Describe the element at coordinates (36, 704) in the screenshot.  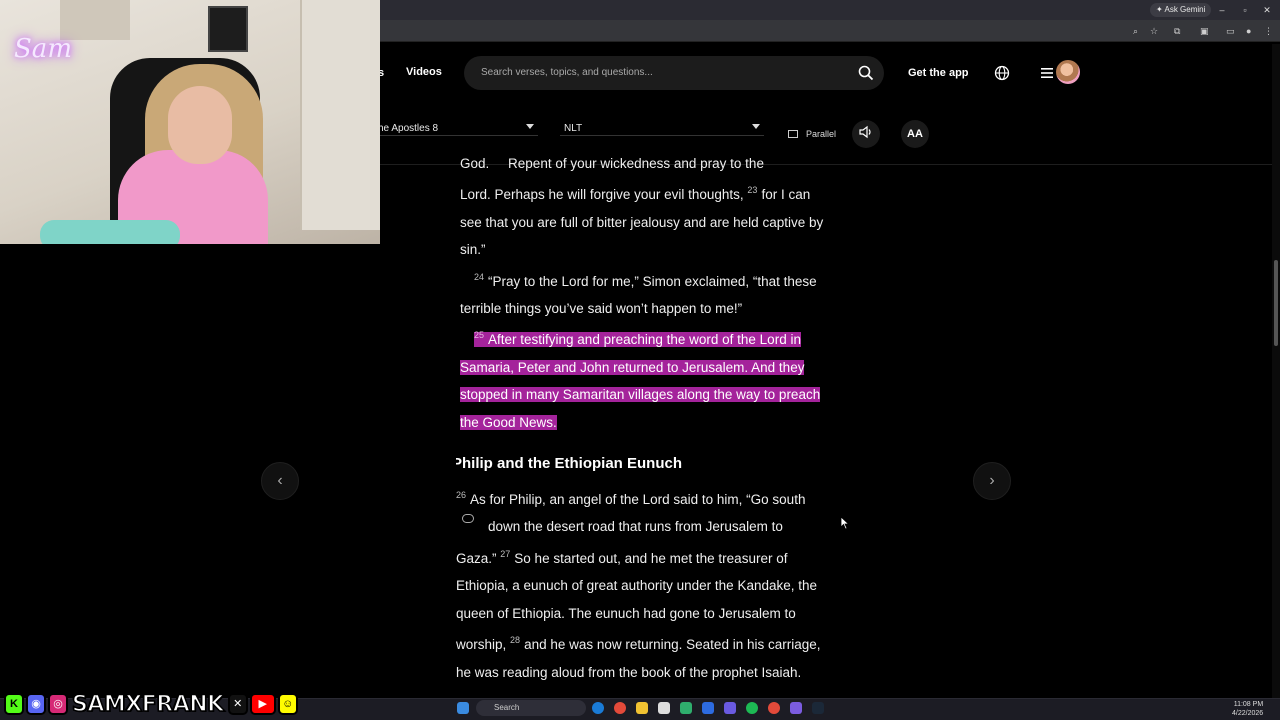
I see `discord-icon: ◉` at that location.